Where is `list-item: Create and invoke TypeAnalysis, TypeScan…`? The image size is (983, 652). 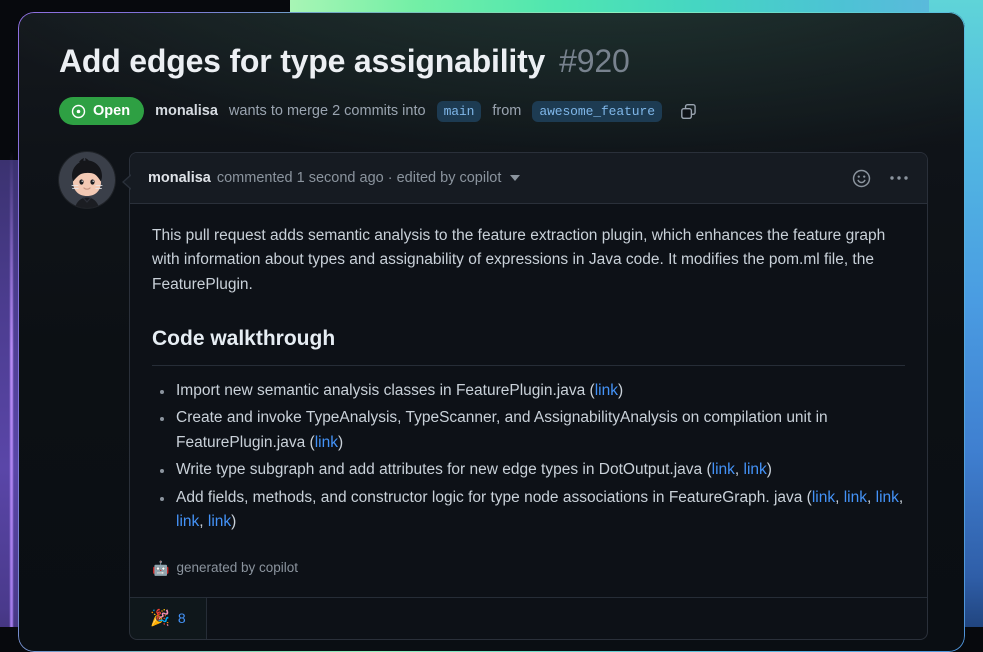 list-item: Create and invoke TypeAnalysis, TypeScan… is located at coordinates (528, 430).